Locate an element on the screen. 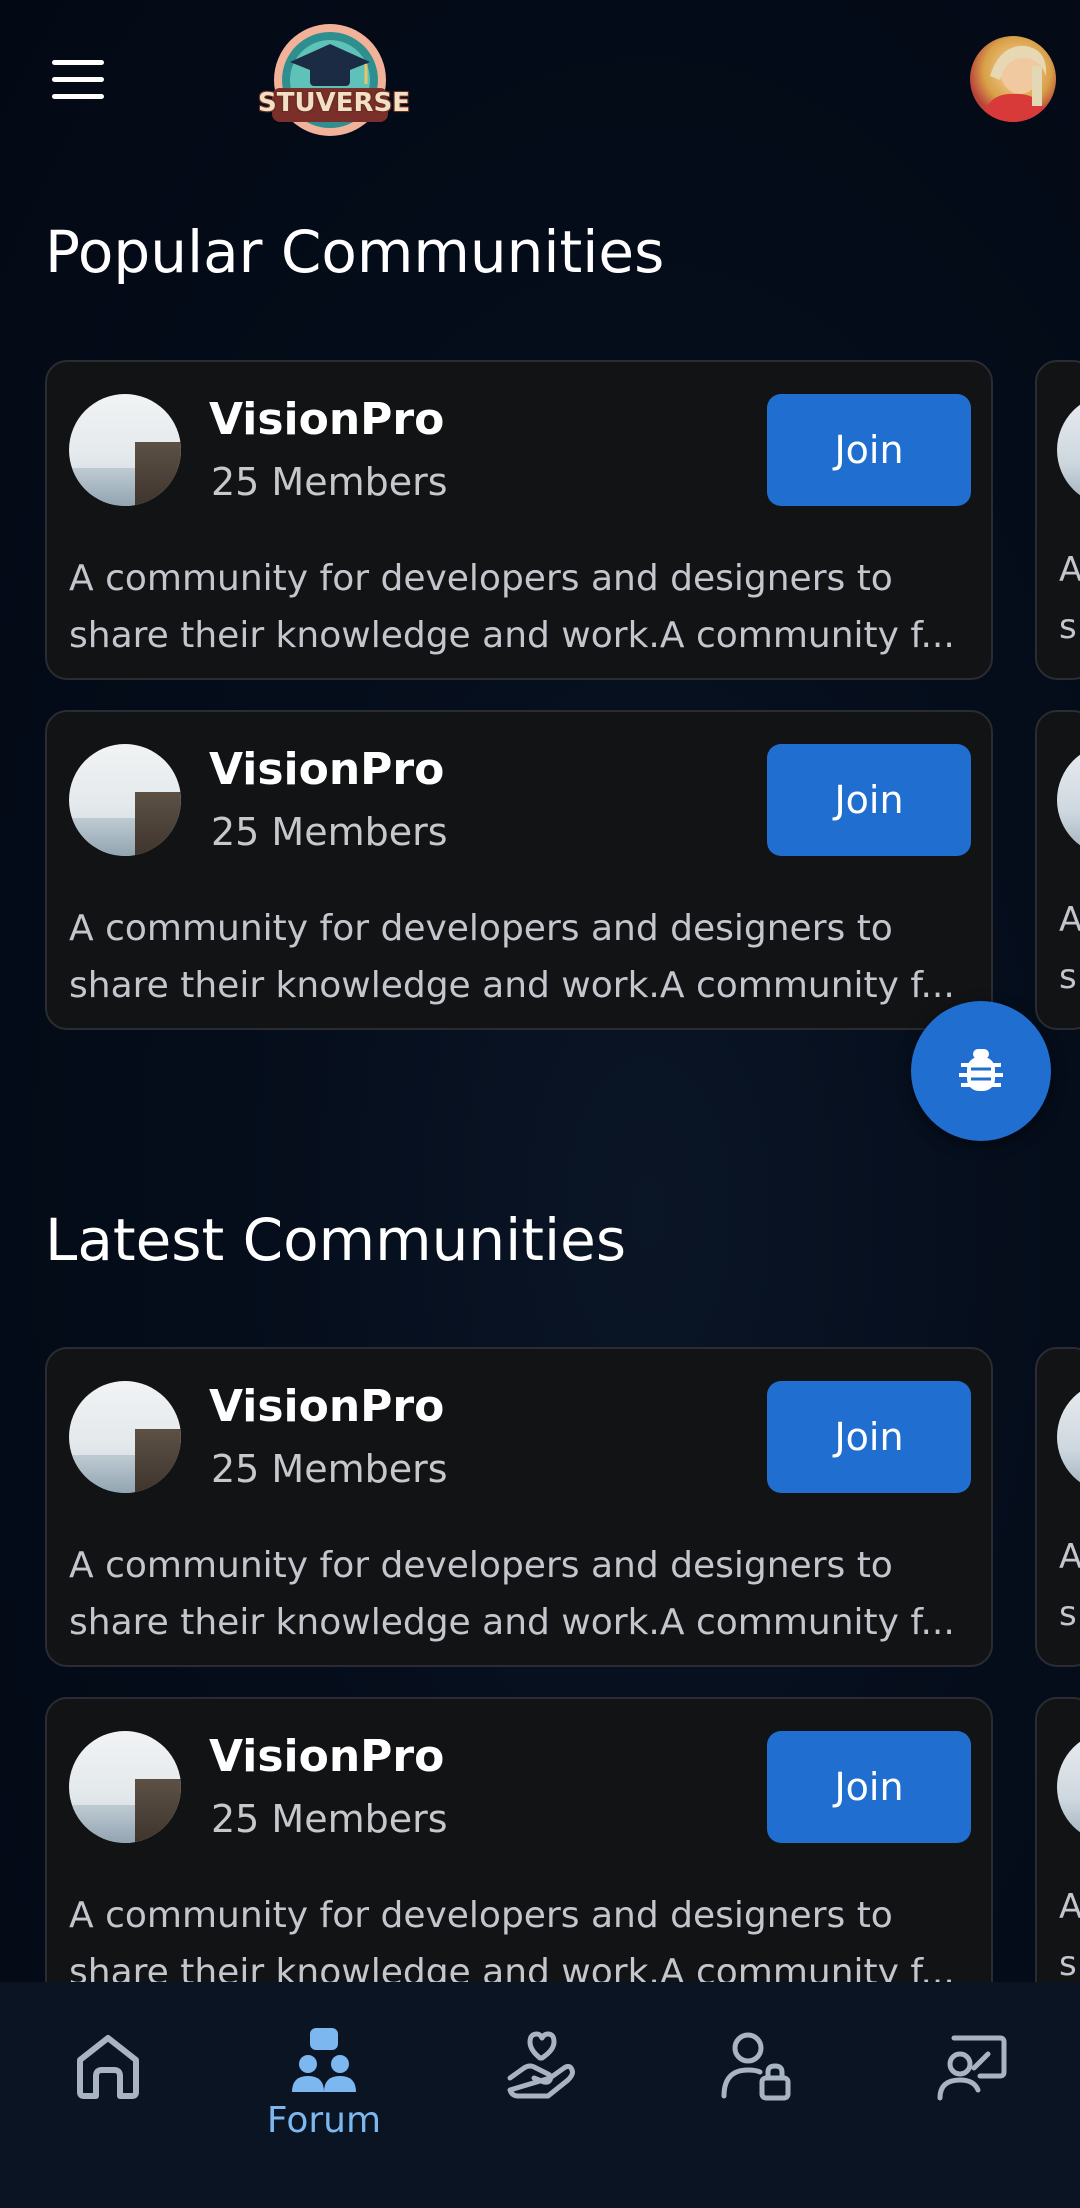  hamburger-menu-icon is located at coordinates (79, 80).